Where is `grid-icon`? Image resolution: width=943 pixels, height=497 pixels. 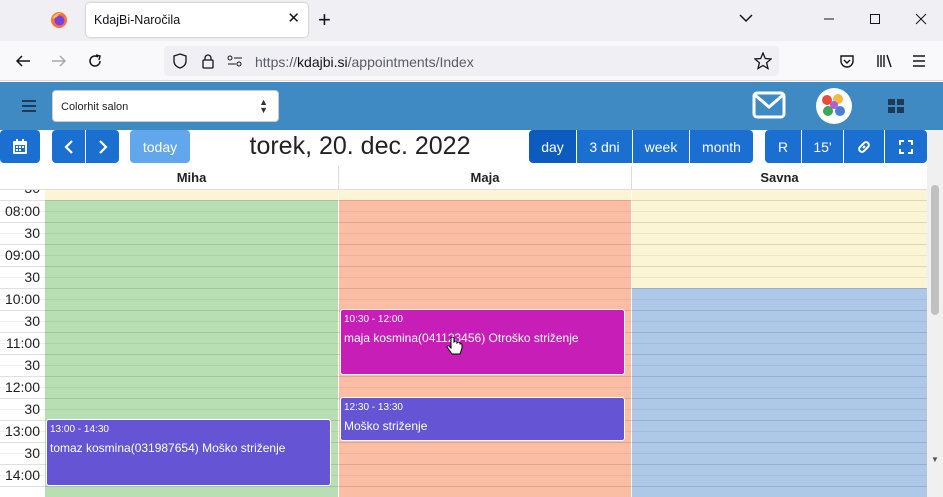
grid-icon is located at coordinates (896, 108).